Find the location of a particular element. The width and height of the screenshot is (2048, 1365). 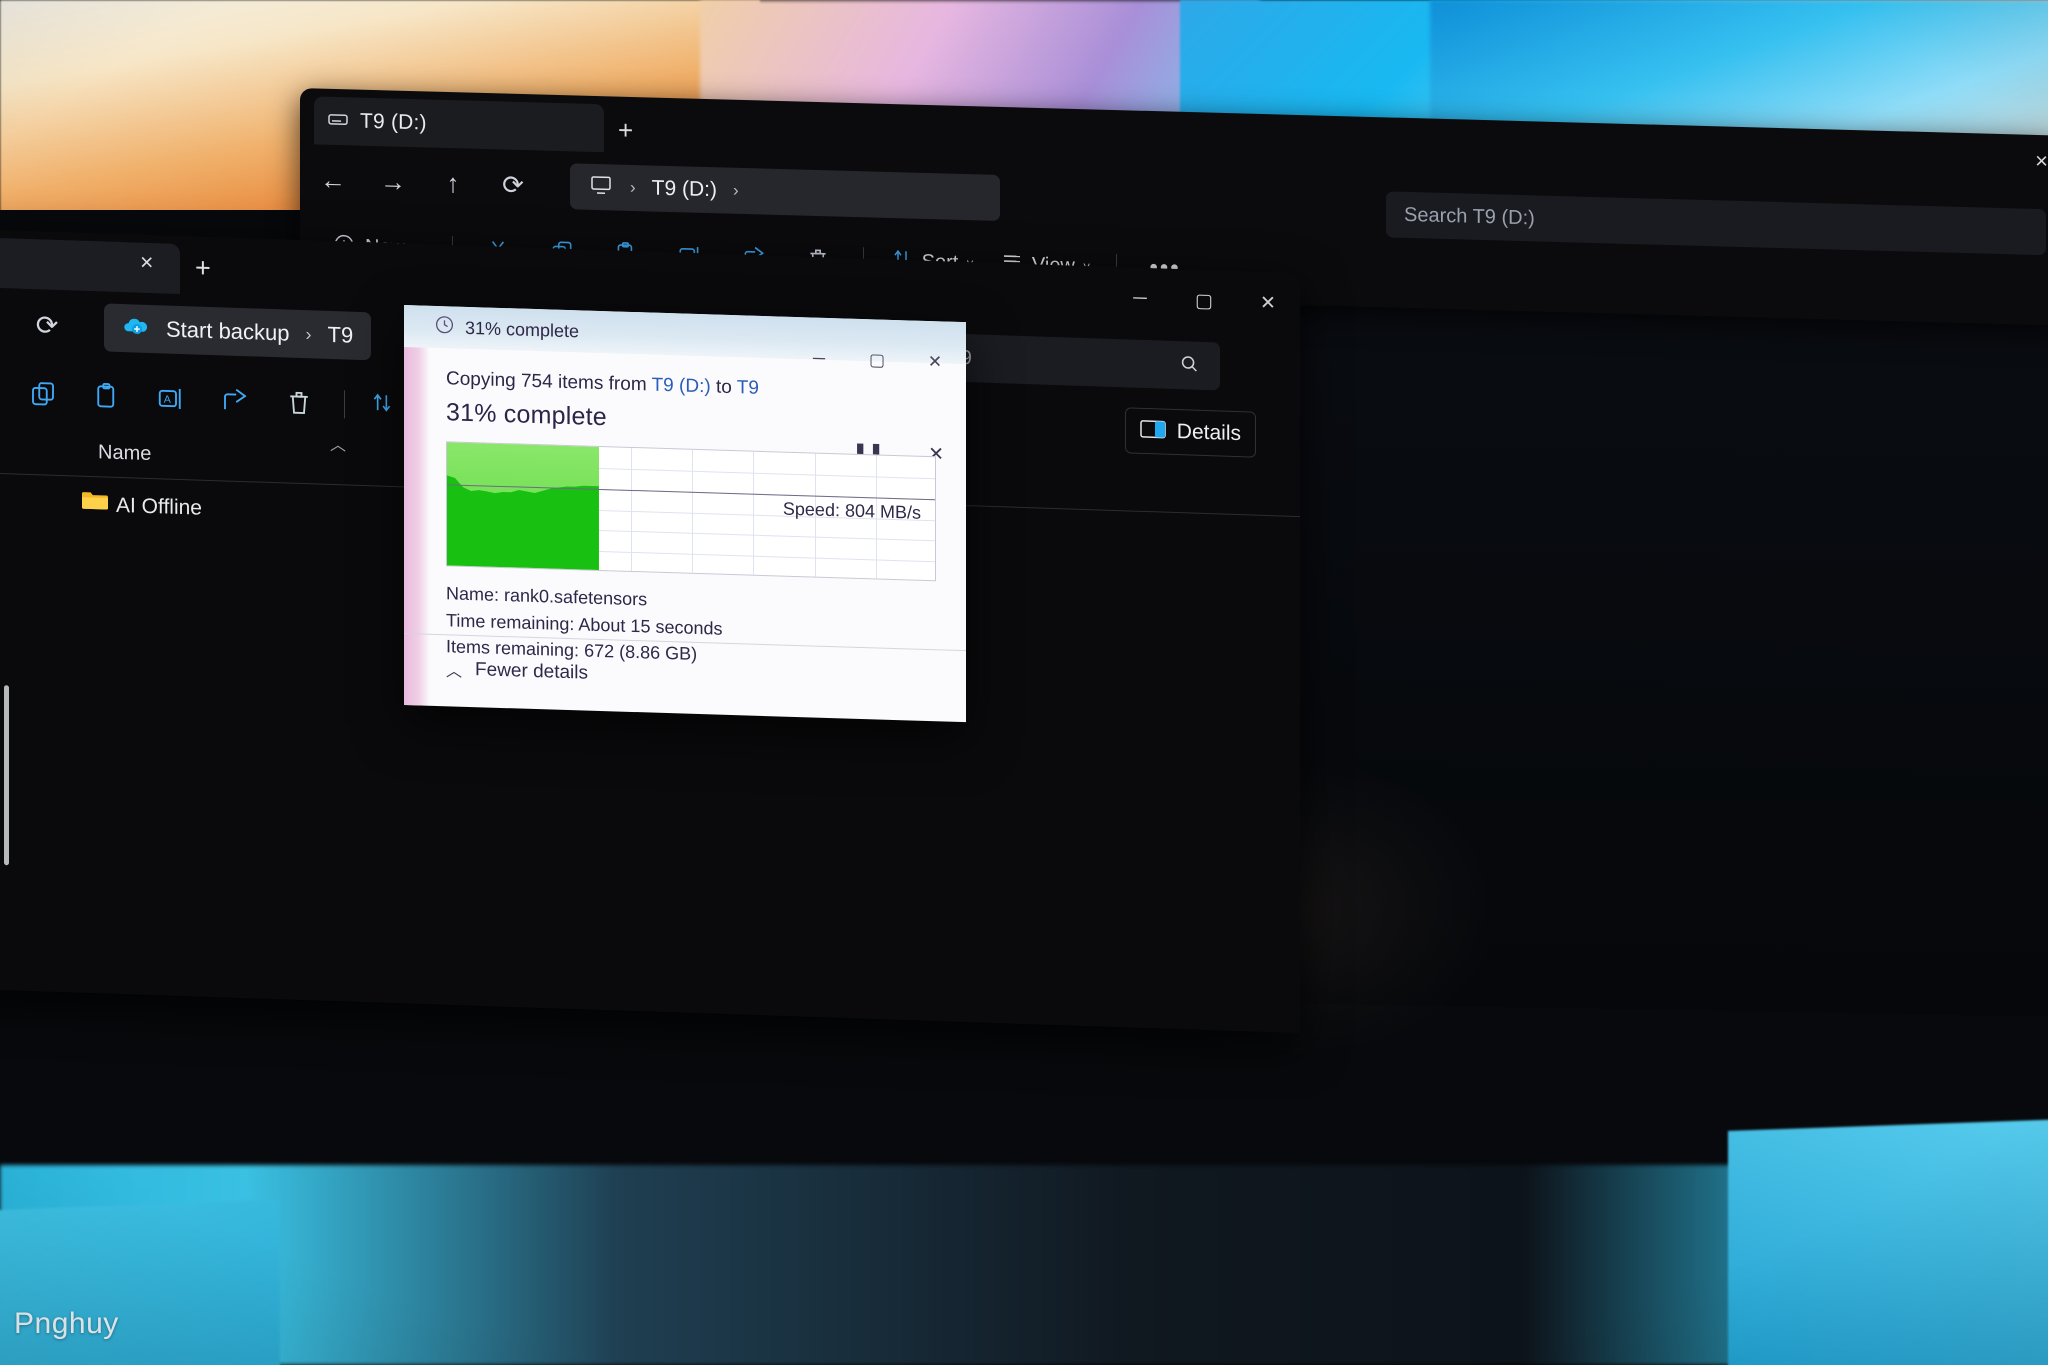

tab-label: T9 (D:) is located at coordinates (393, 122).